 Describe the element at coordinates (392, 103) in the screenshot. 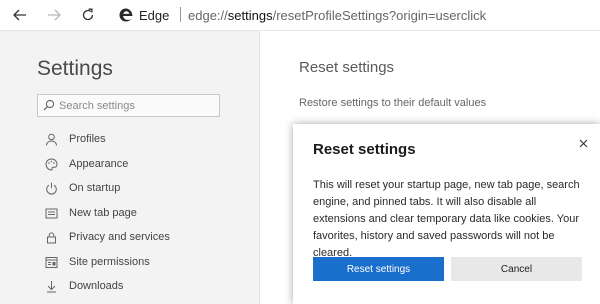

I see `restore-defaults-row: Restore settings to their default values` at that location.